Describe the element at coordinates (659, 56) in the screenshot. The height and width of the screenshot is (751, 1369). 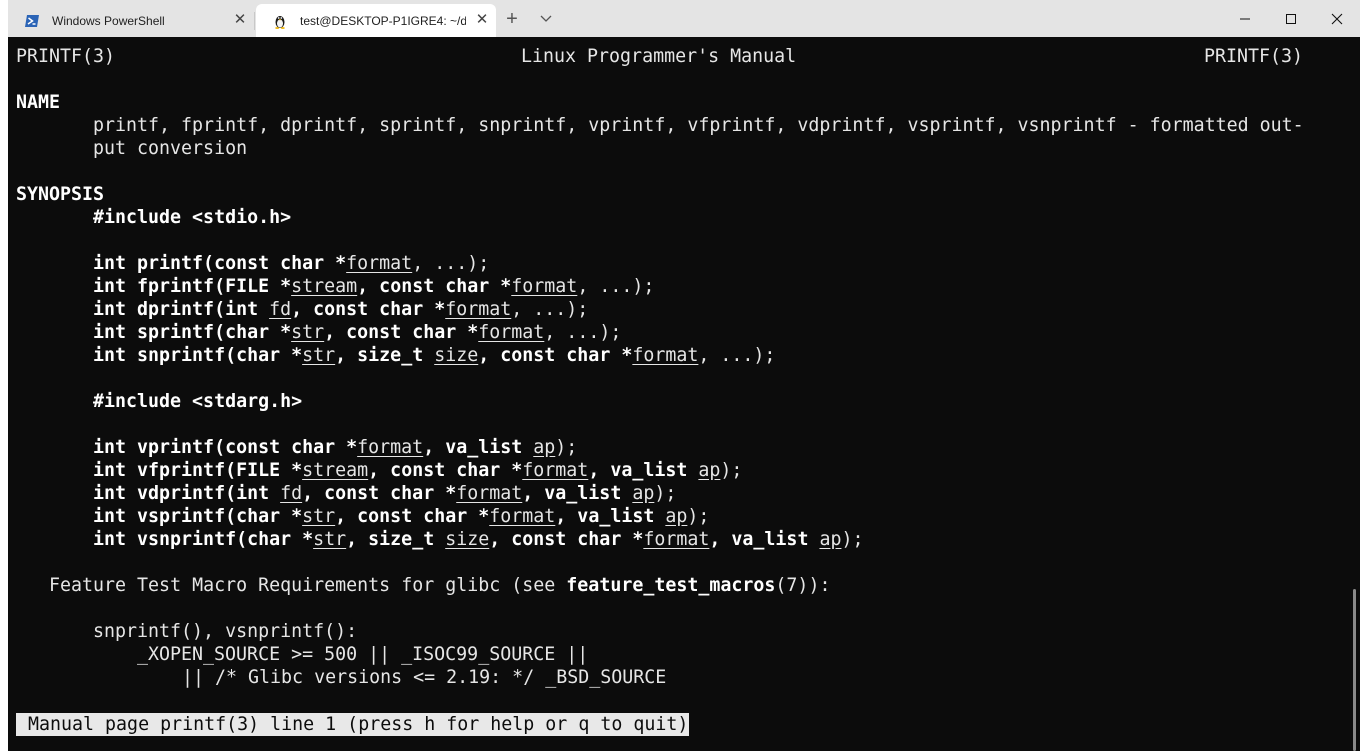
I see `man-header-center: Linux Programmer's Manual` at that location.